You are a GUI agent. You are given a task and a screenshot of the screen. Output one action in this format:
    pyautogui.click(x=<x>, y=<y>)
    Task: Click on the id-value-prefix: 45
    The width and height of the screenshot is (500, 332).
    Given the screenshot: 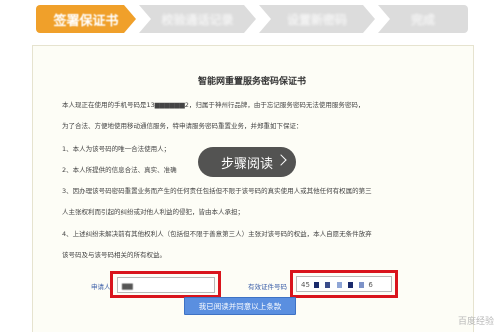 What is the action you would take?
    pyautogui.click(x=305, y=285)
    